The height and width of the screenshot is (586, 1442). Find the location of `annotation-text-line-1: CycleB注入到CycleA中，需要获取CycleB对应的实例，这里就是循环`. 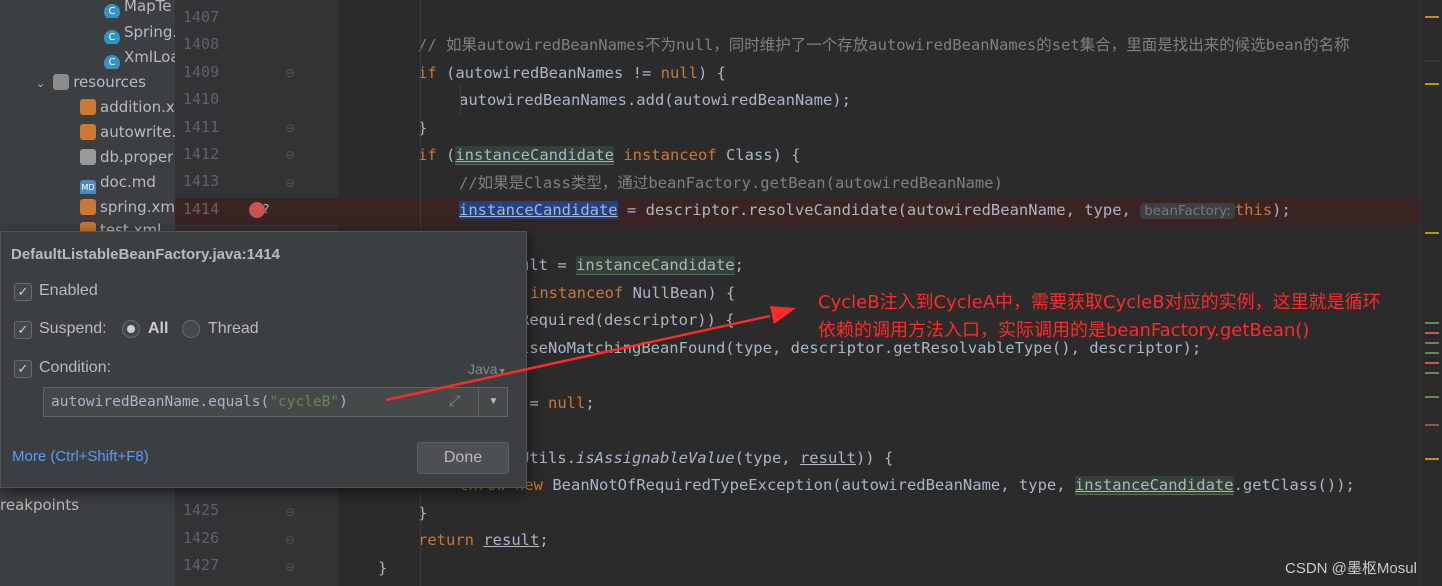

annotation-text-line-1: CycleB注入到CycleA中，需要获取CycleB对应的实例，这里就是循环 is located at coordinates (1099, 302).